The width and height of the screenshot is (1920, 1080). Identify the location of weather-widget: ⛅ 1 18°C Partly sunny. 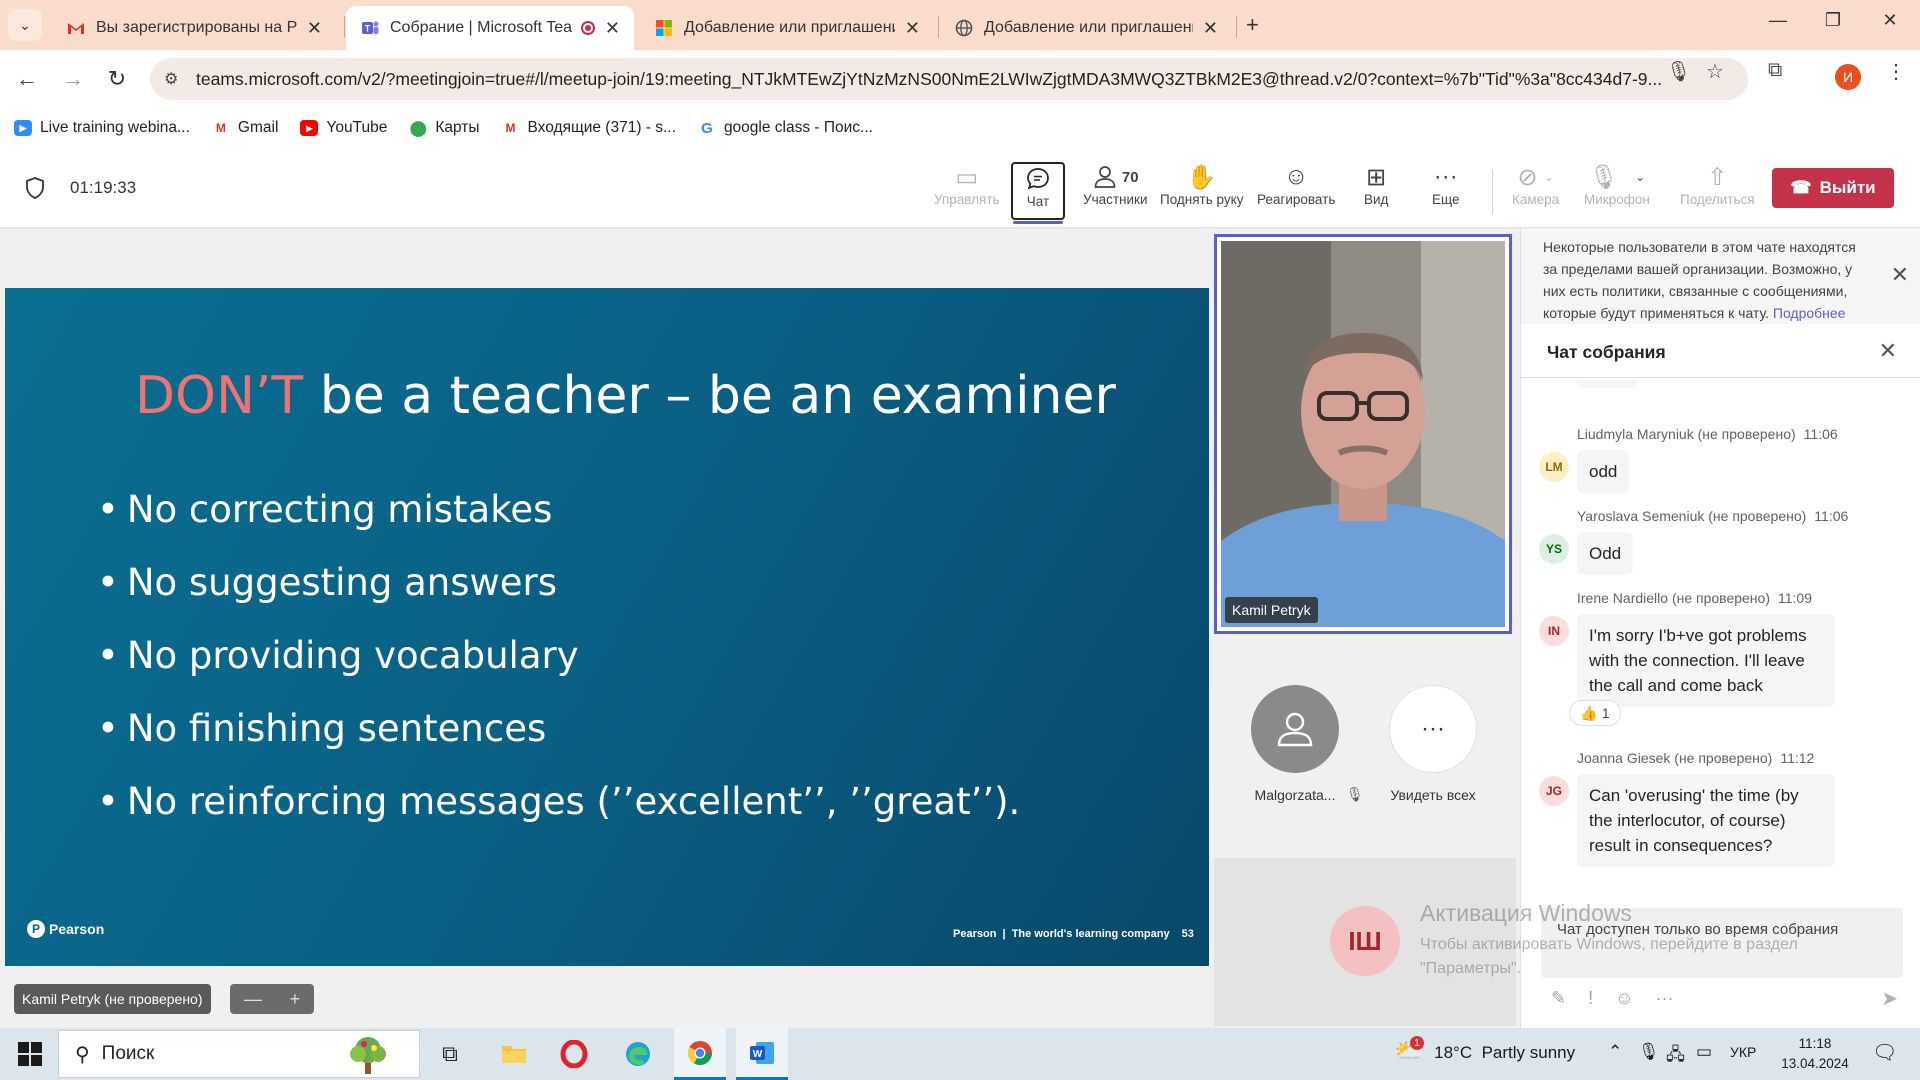
(1484, 1050).